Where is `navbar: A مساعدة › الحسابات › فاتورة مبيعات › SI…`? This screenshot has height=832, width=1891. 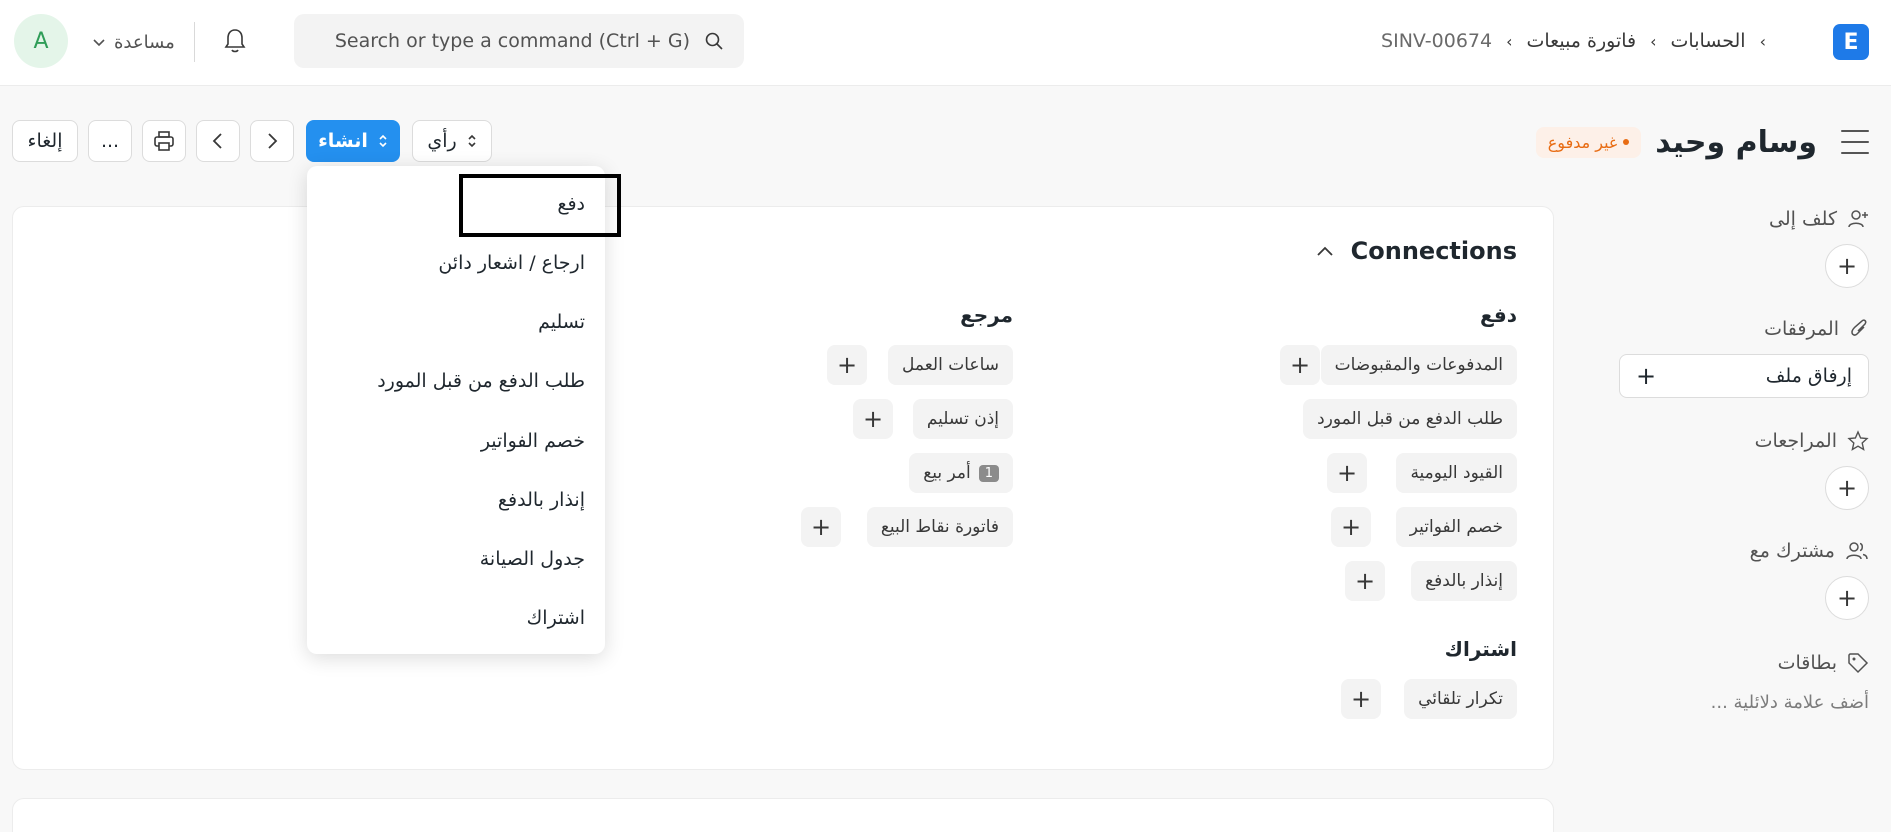
navbar: A مساعدة › الحسابات › فاتورة مبيعات › SI… is located at coordinates (945, 43).